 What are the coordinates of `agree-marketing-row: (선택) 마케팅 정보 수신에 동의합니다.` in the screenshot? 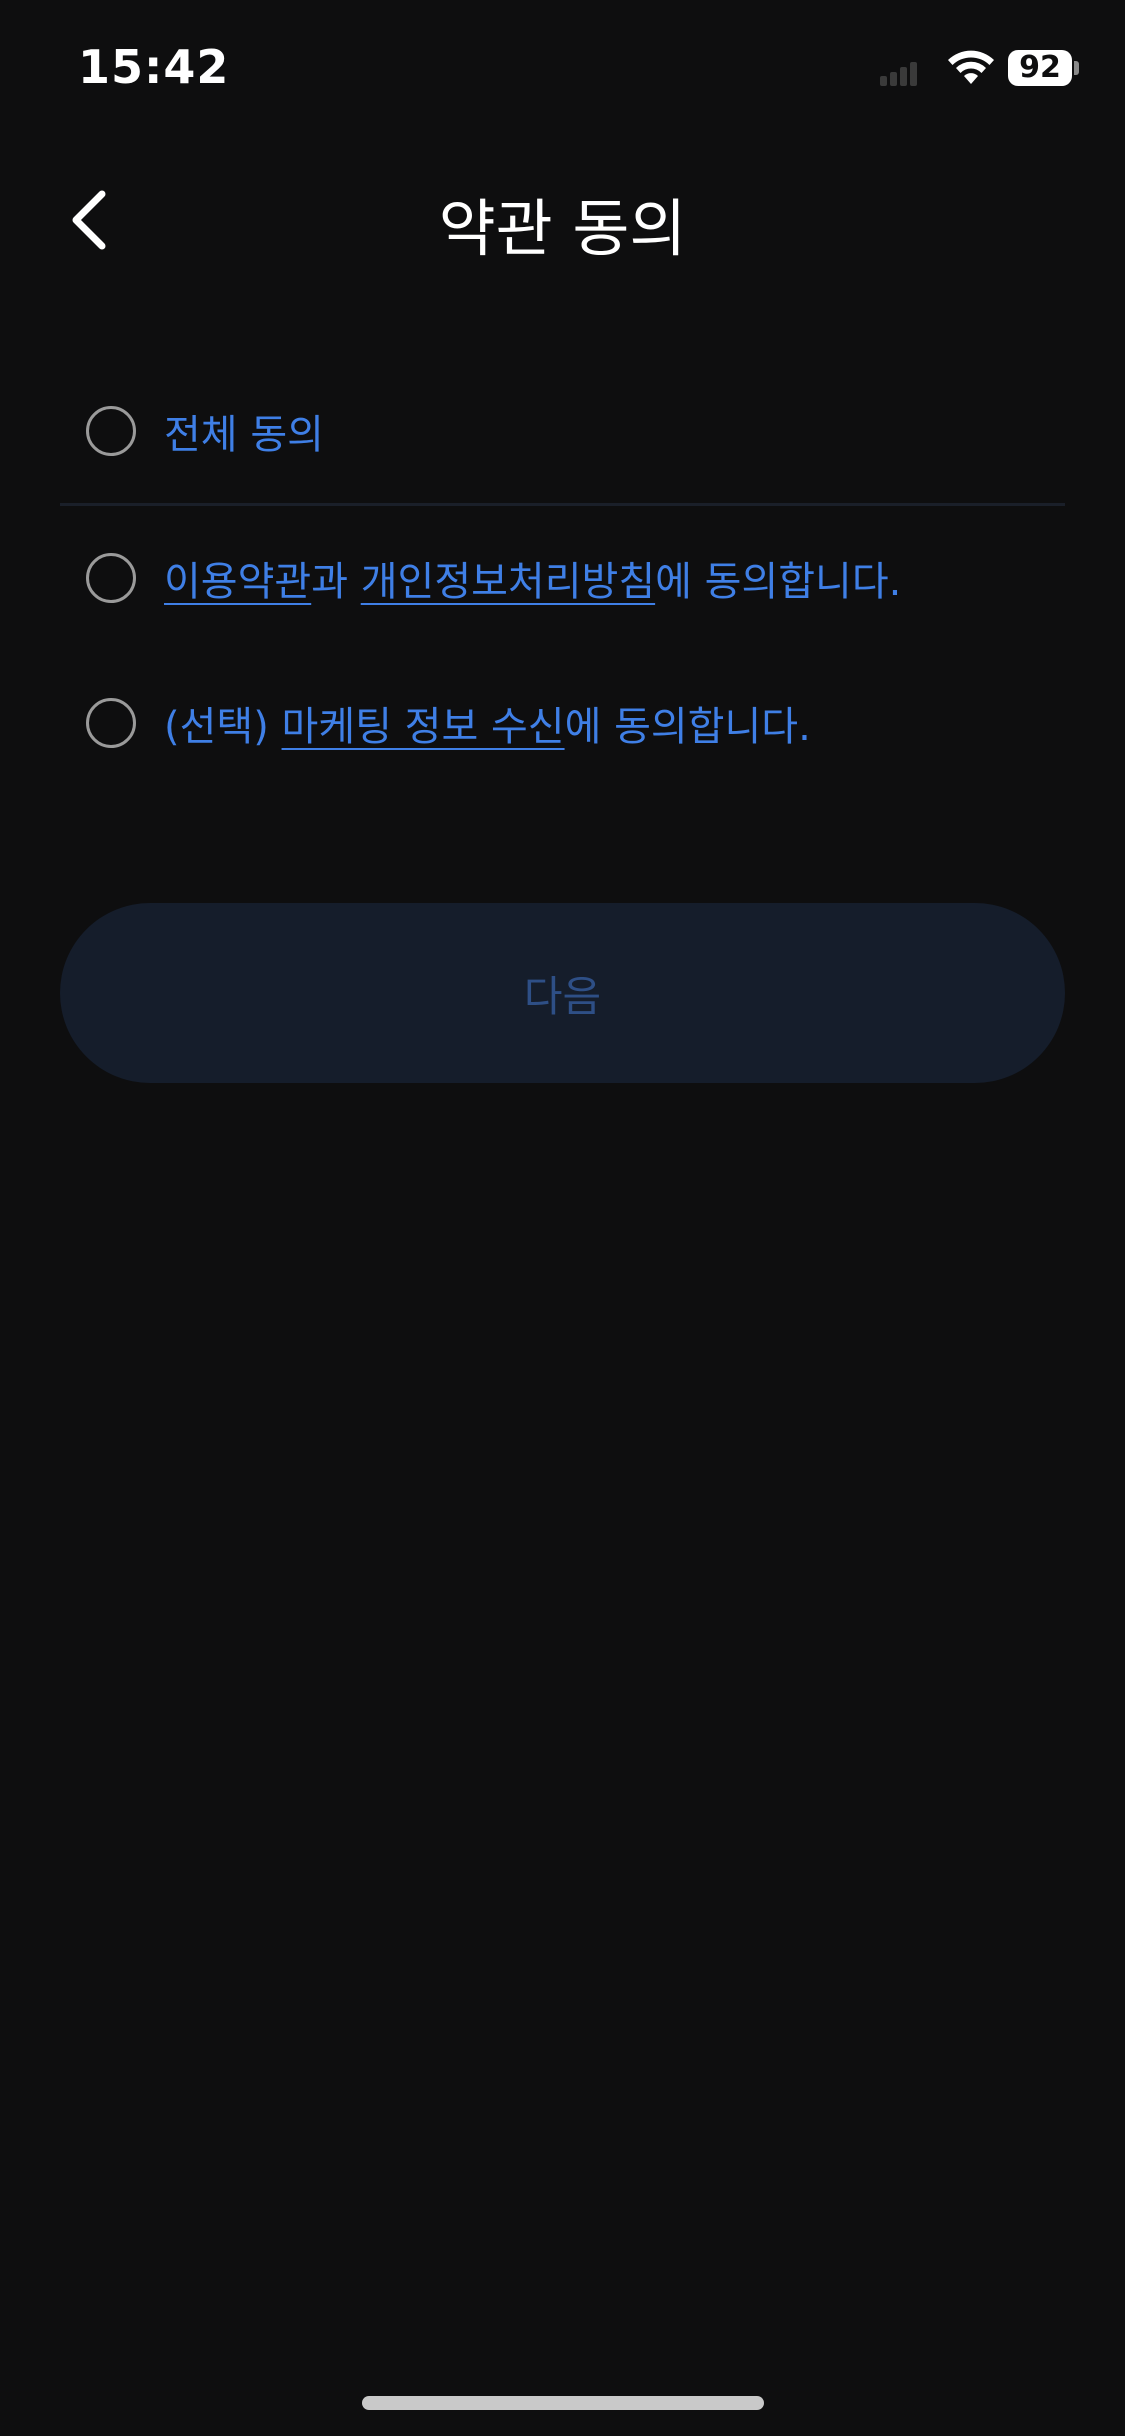 It's located at (576, 723).